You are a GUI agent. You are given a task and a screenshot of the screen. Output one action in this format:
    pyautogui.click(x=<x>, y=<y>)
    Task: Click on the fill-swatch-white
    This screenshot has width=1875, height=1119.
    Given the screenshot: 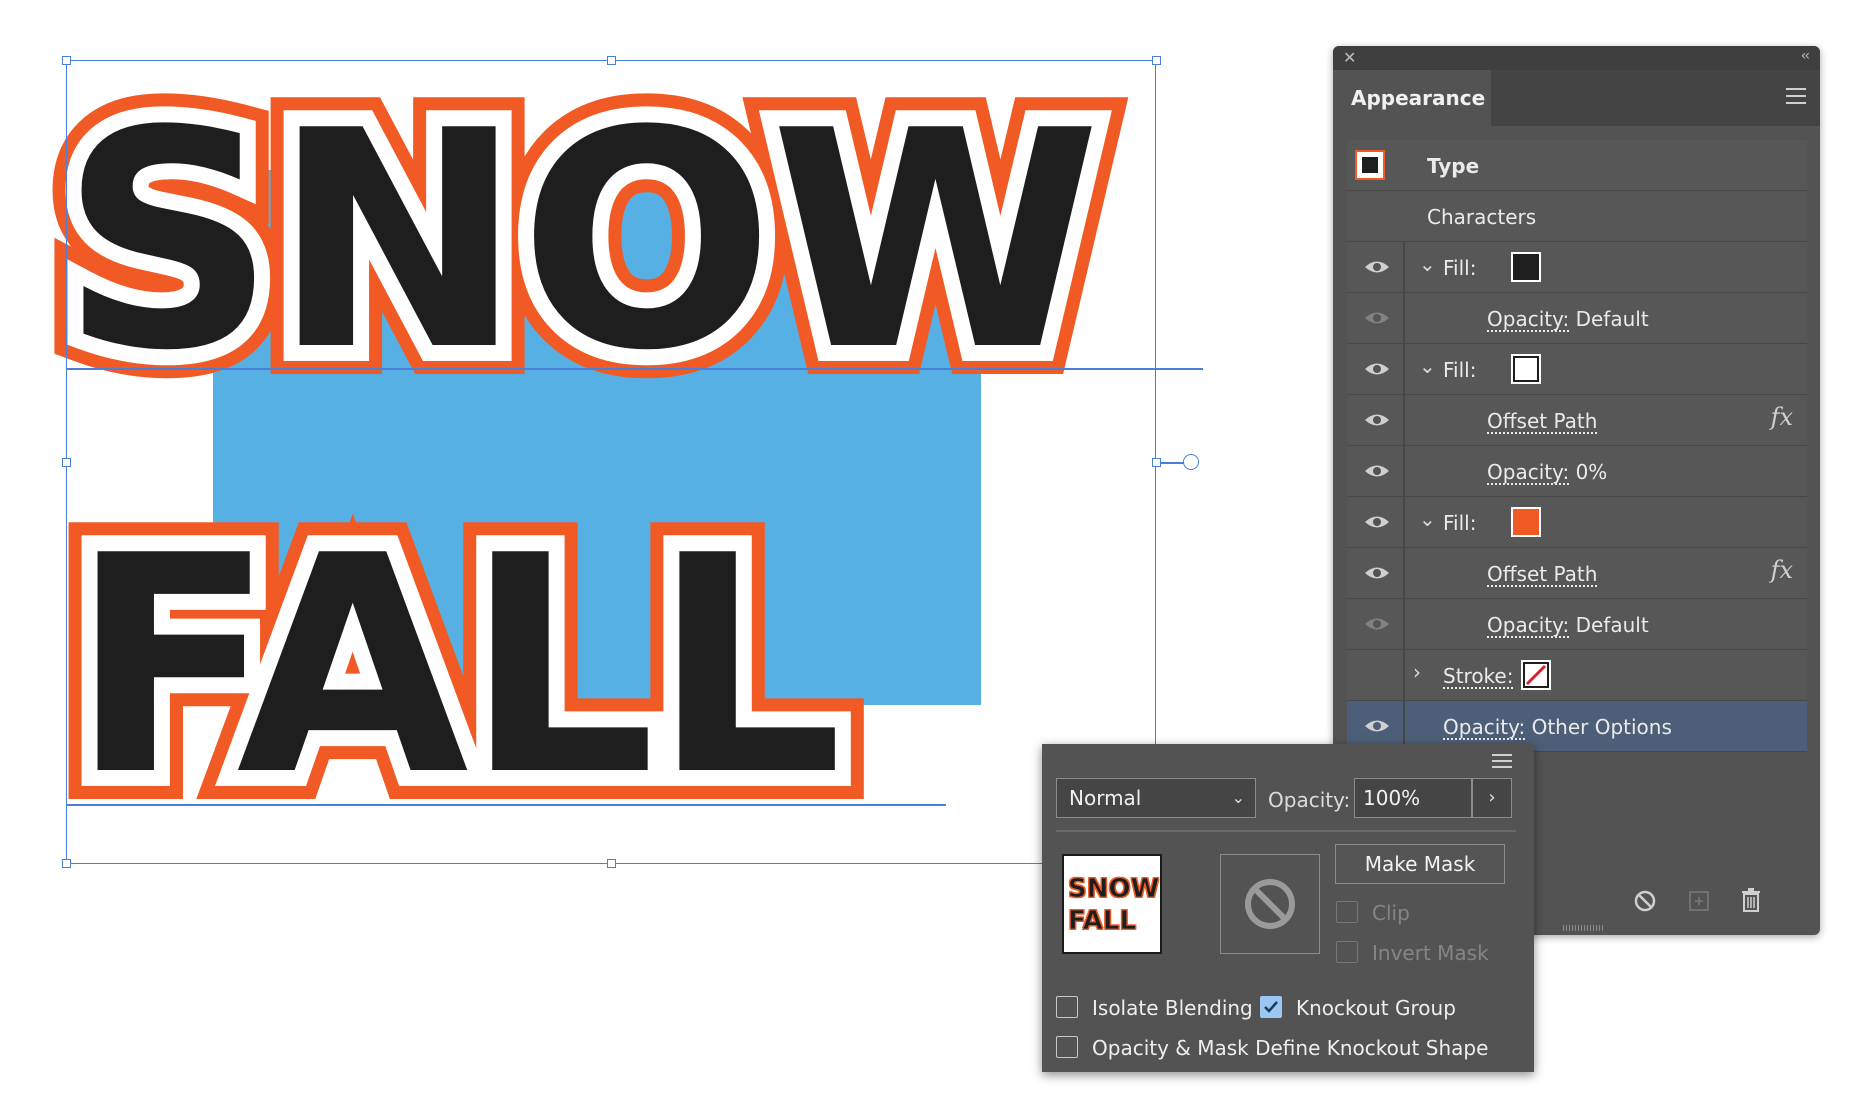 What is the action you would take?
    pyautogui.click(x=1526, y=369)
    